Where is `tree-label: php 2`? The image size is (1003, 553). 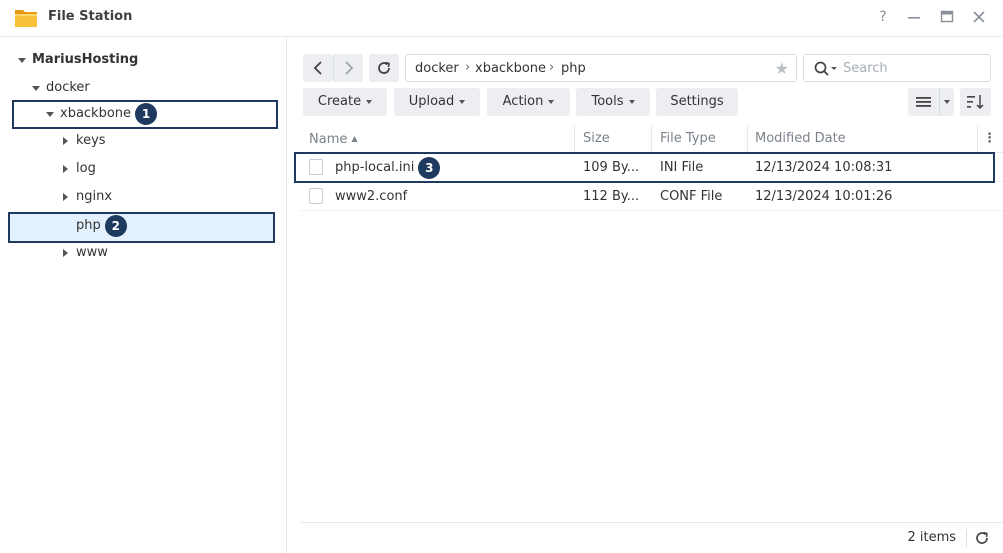 tree-label: php 2 is located at coordinates (101, 226).